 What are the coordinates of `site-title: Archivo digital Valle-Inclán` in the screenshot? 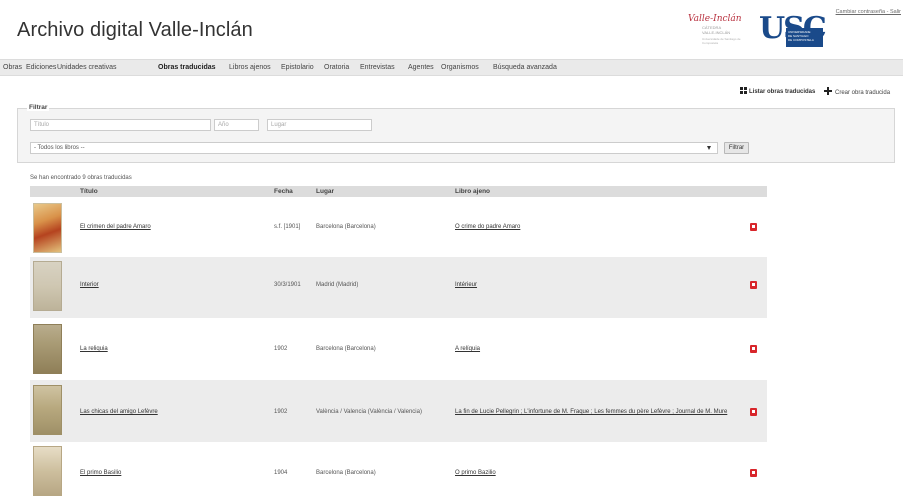 It's located at (135, 30).